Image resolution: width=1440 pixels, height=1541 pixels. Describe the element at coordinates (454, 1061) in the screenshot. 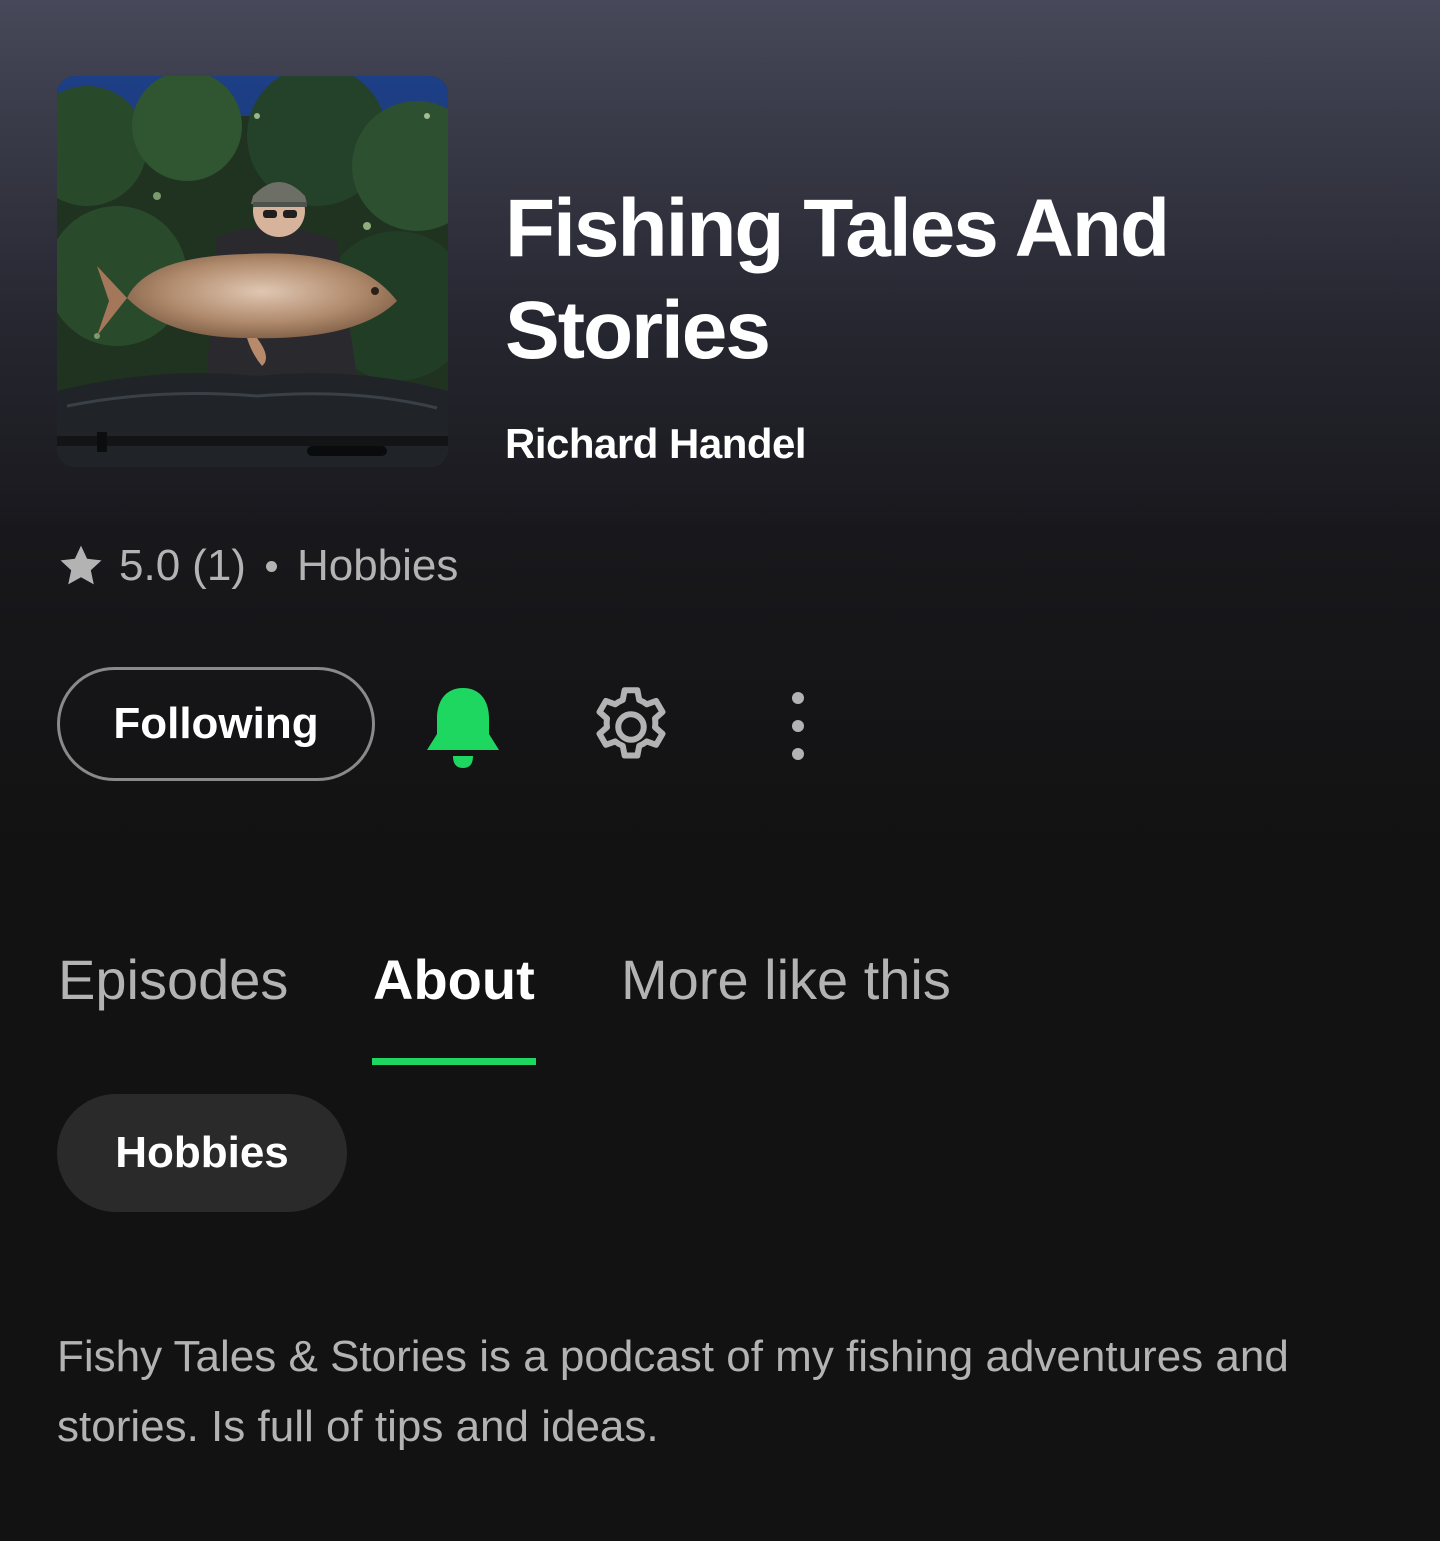

I see `active-tab-indicator` at that location.